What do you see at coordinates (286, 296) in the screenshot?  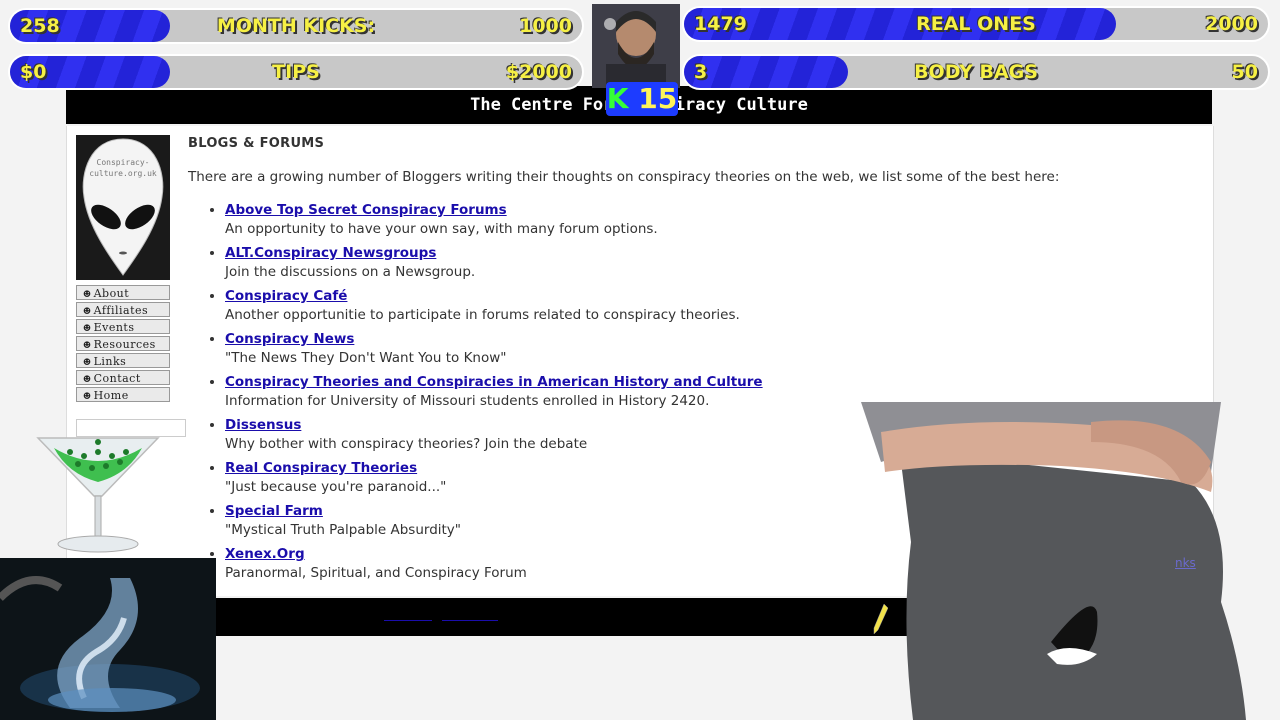 I see `link-conspiracy-cafe: Conspiracy Café` at bounding box center [286, 296].